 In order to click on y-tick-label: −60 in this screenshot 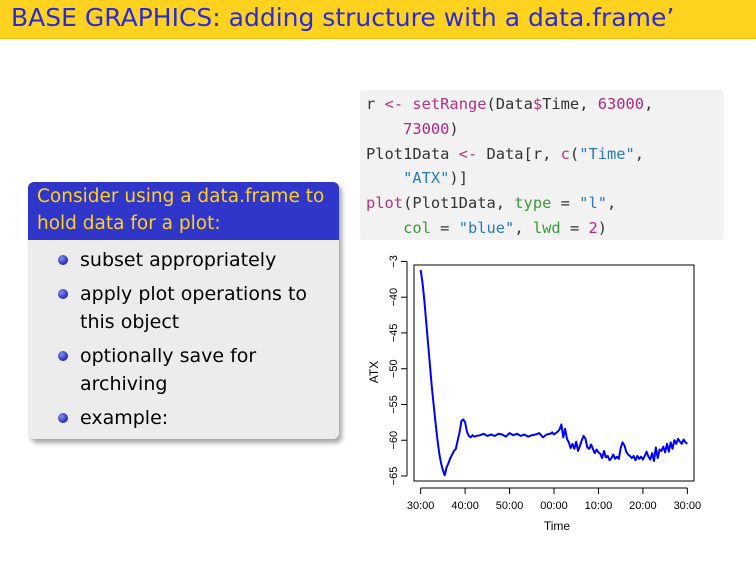, I will do `click(394, 440)`.